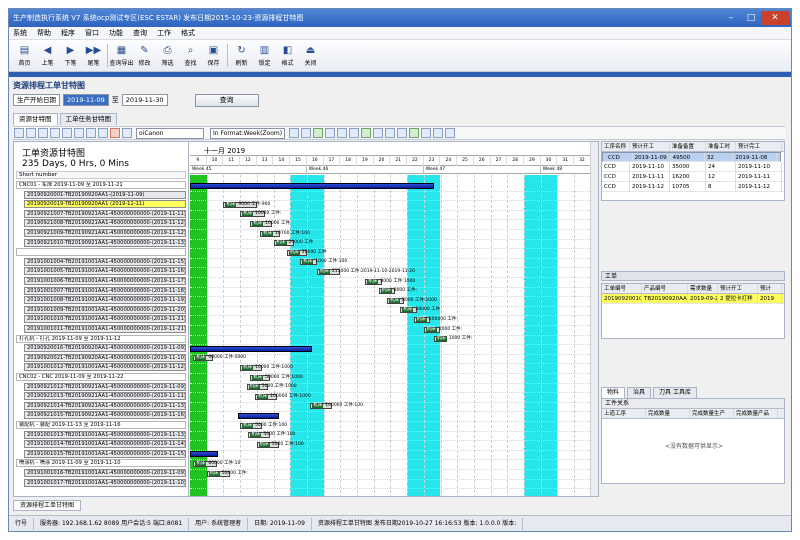 This screenshot has width=800, height=540. What do you see at coordinates (115, 133) in the screenshot?
I see `delete-icon` at bounding box center [115, 133].